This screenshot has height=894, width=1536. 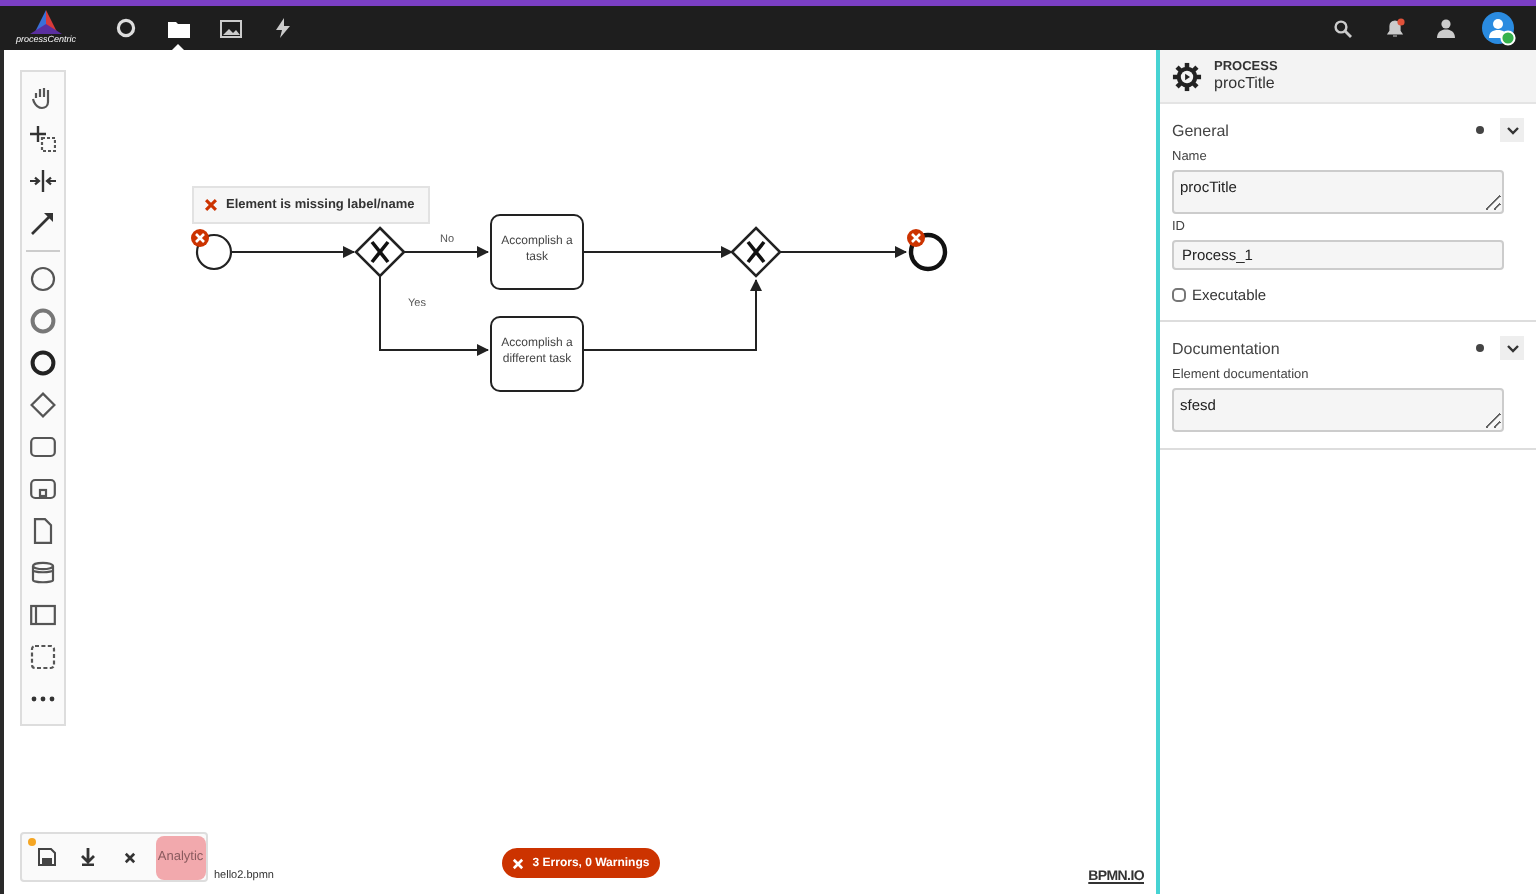 I want to click on space-tool-icon, so click(x=43, y=181).